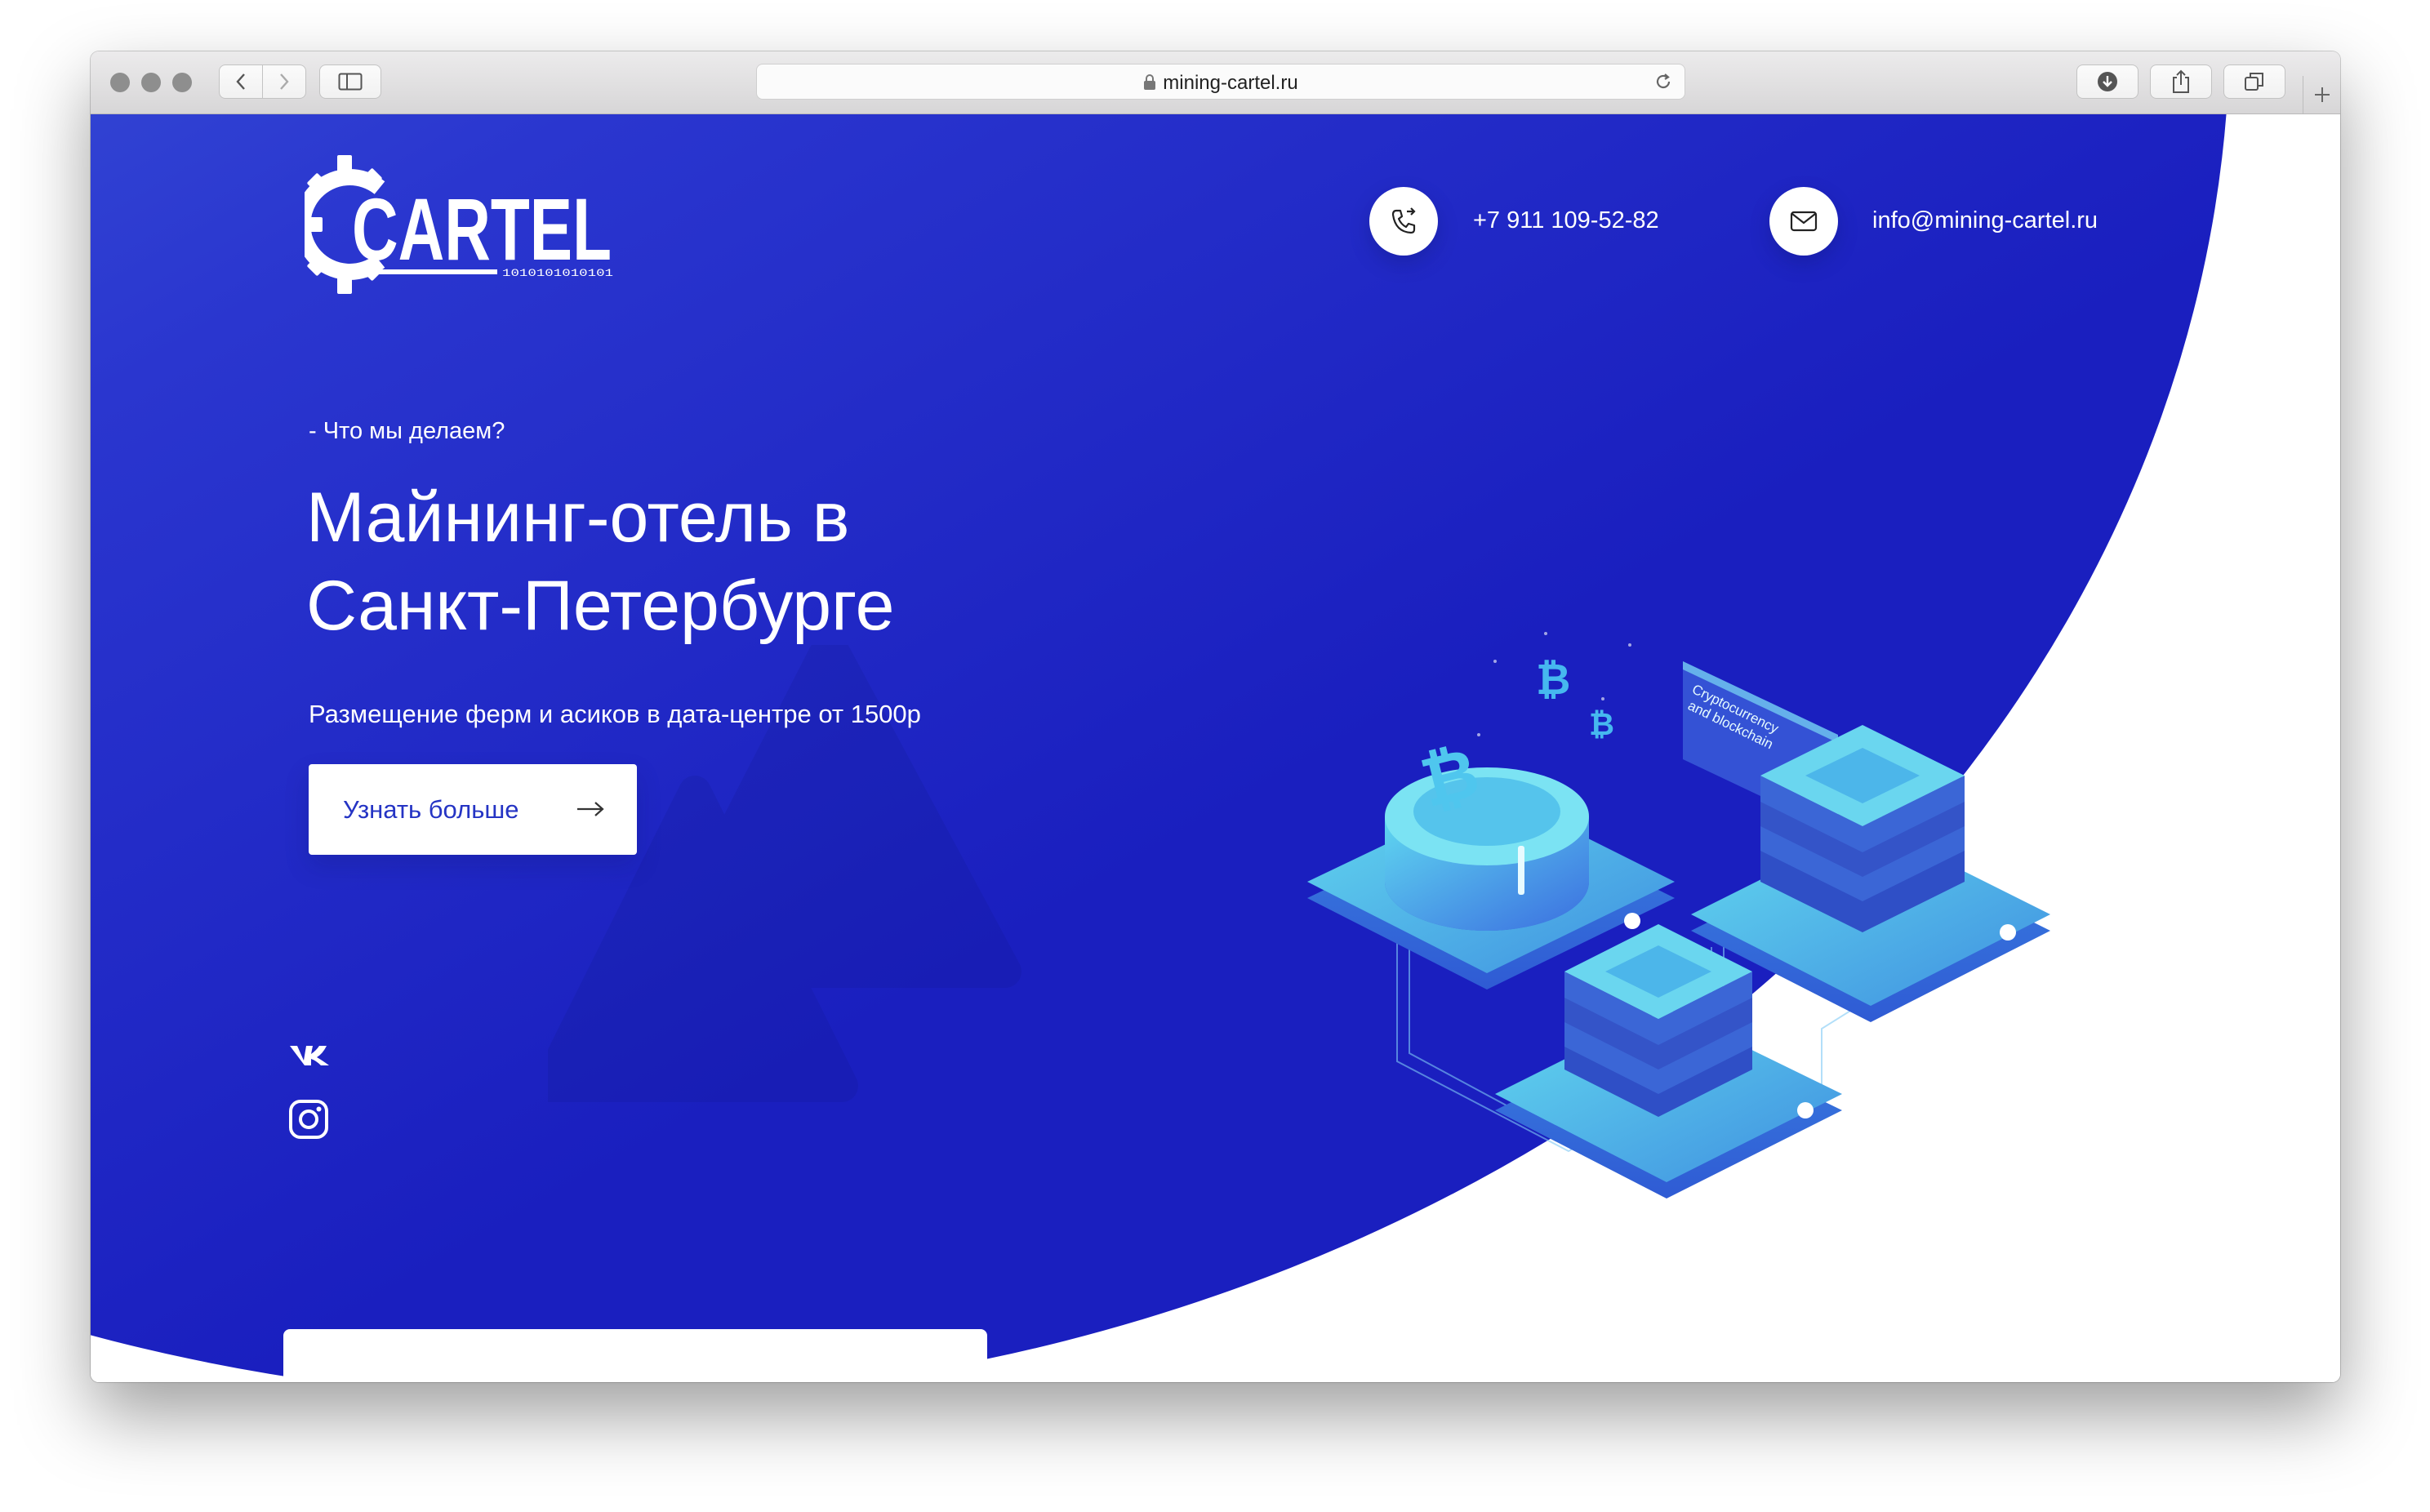 This screenshot has height=1512, width=2430. What do you see at coordinates (1150, 82) in the screenshot?
I see `lock-icon` at bounding box center [1150, 82].